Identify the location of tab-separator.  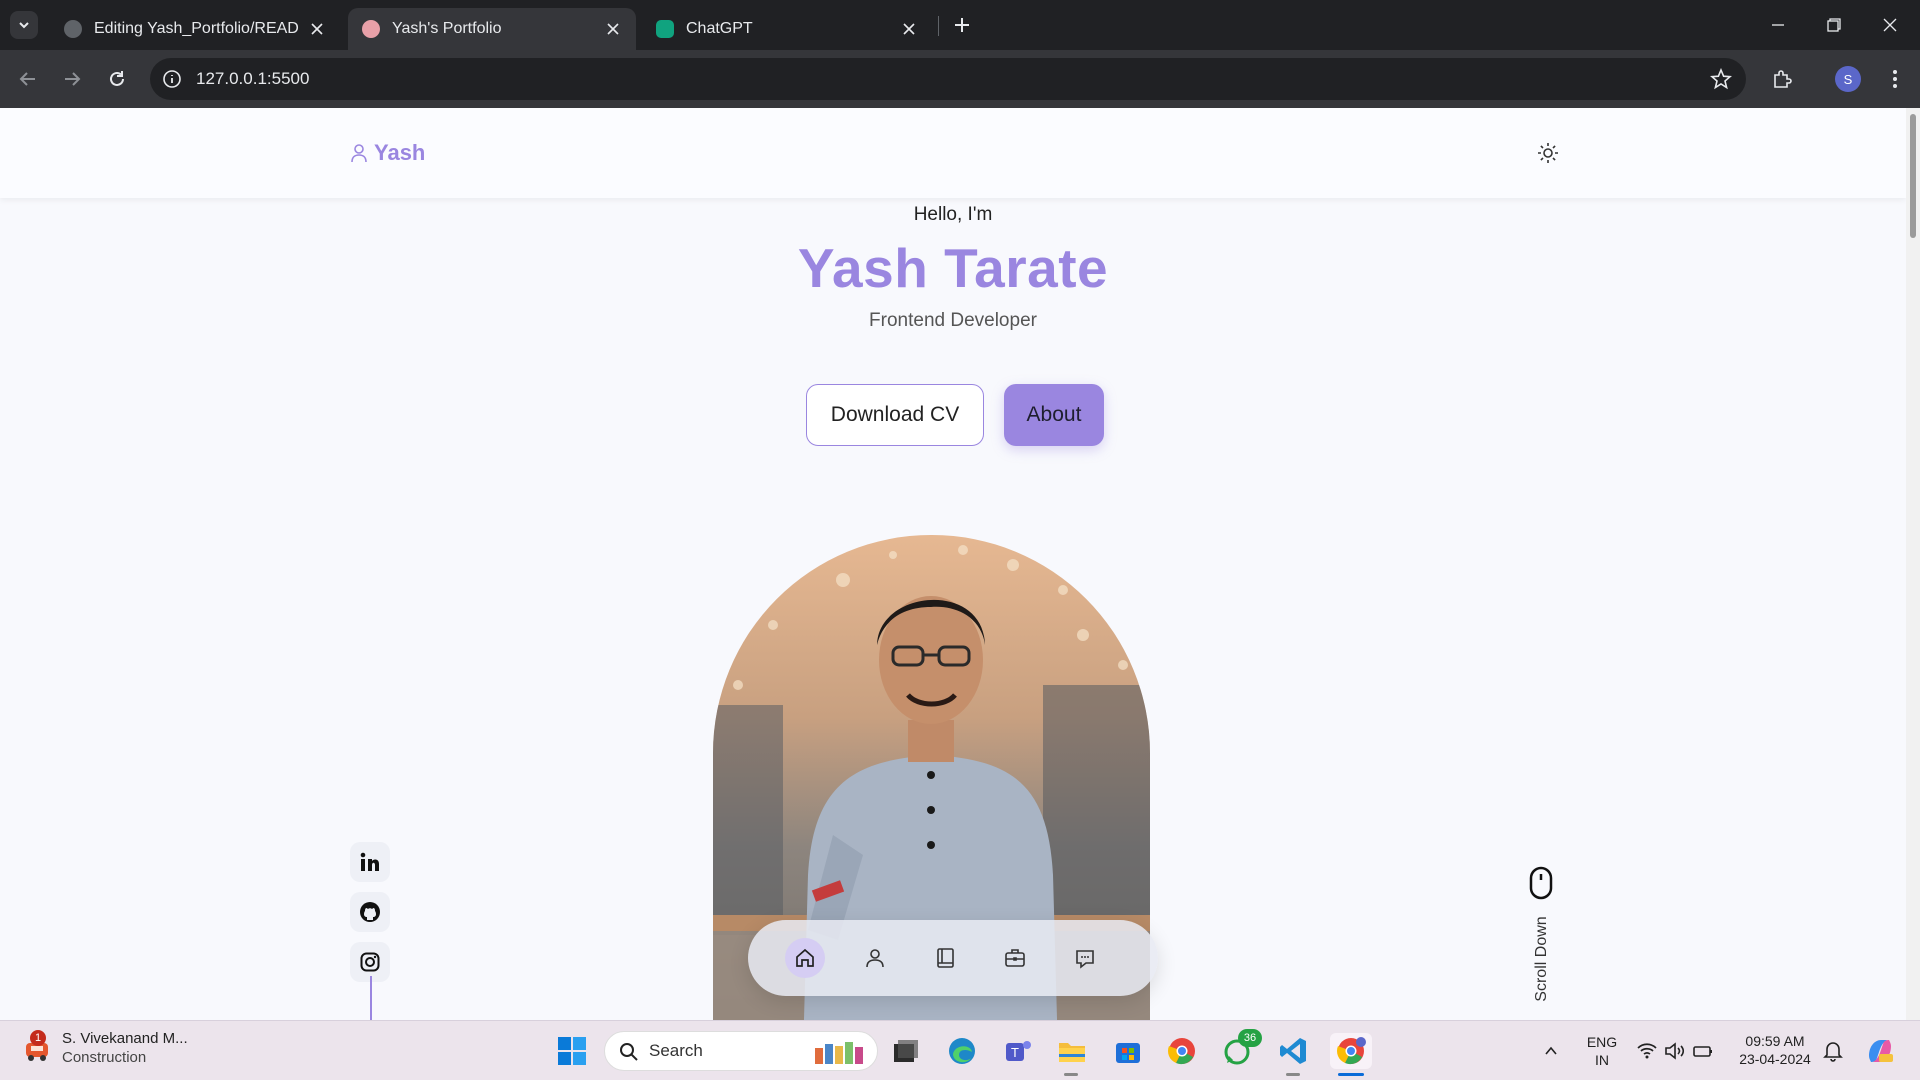
(938, 26).